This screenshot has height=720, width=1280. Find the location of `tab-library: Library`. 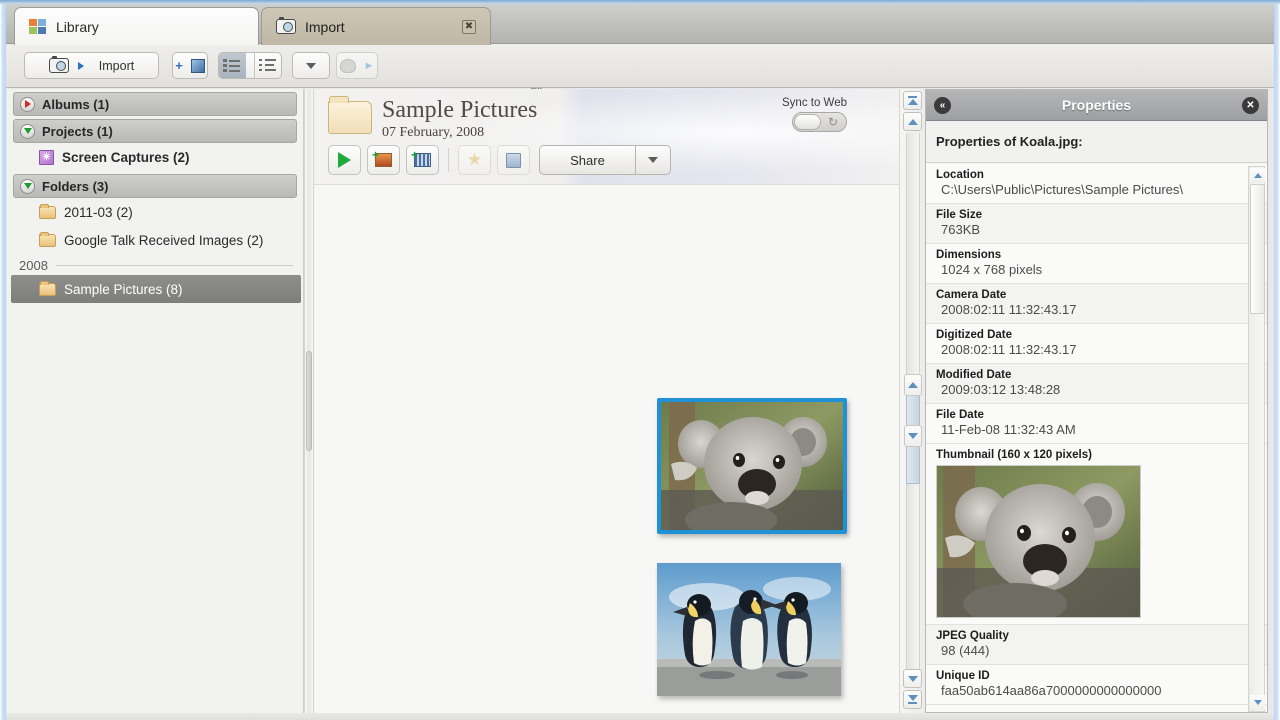

tab-library: Library is located at coordinates (136, 26).